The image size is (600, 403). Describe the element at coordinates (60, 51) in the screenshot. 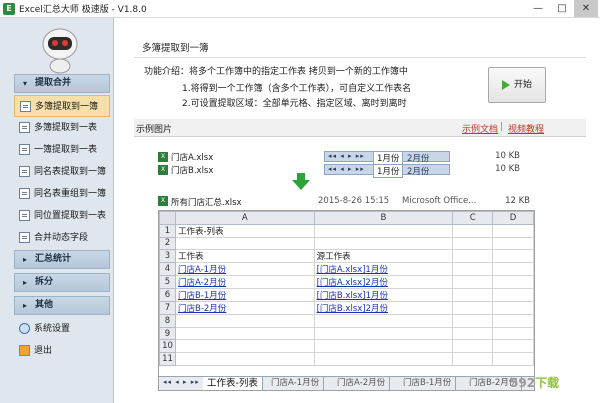

I see `robot-mascot-icon` at that location.